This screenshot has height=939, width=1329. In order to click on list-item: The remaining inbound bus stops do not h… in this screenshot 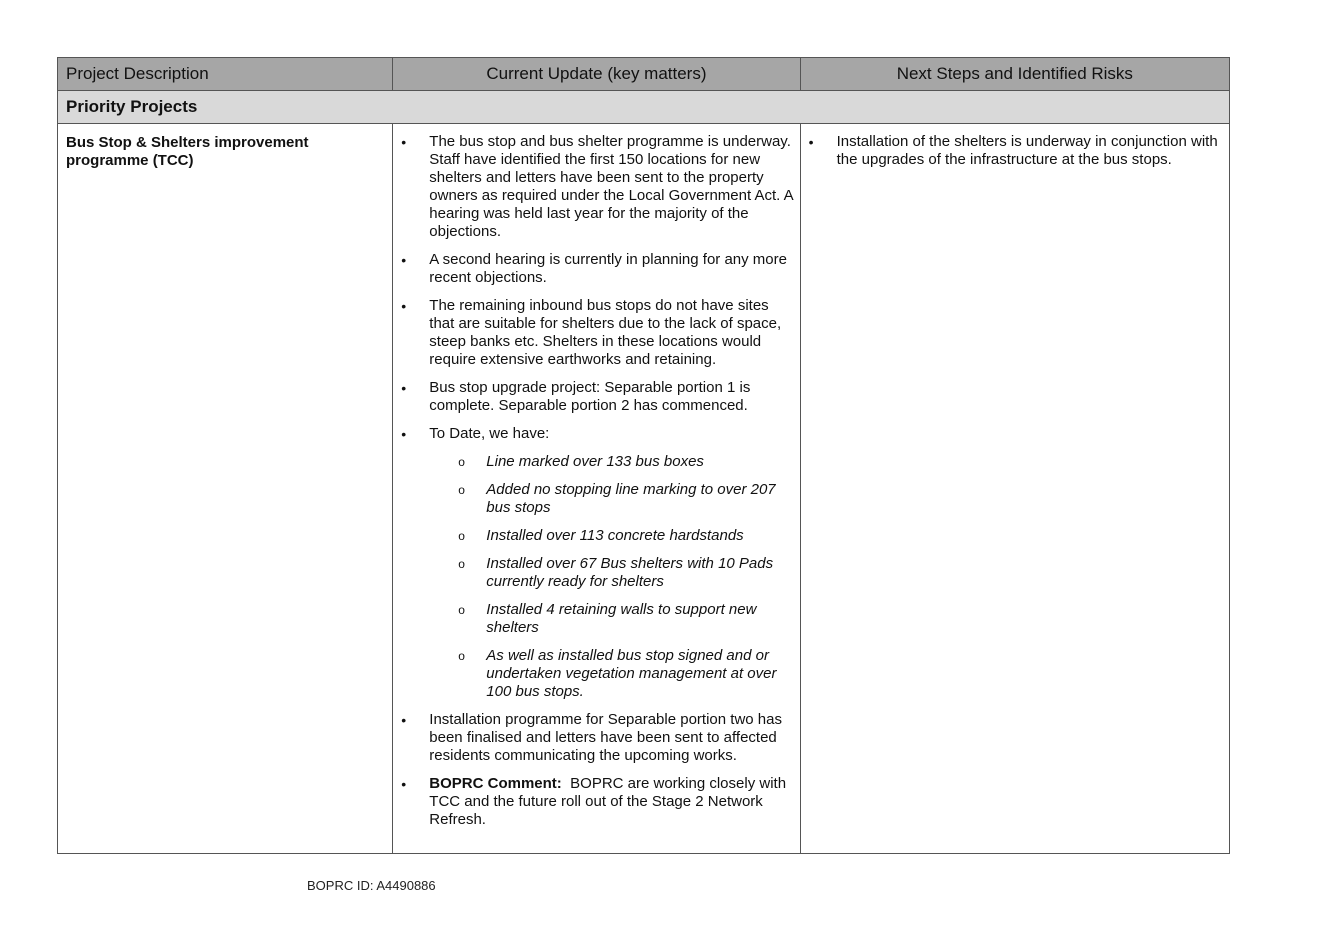, I will do `click(596, 333)`.